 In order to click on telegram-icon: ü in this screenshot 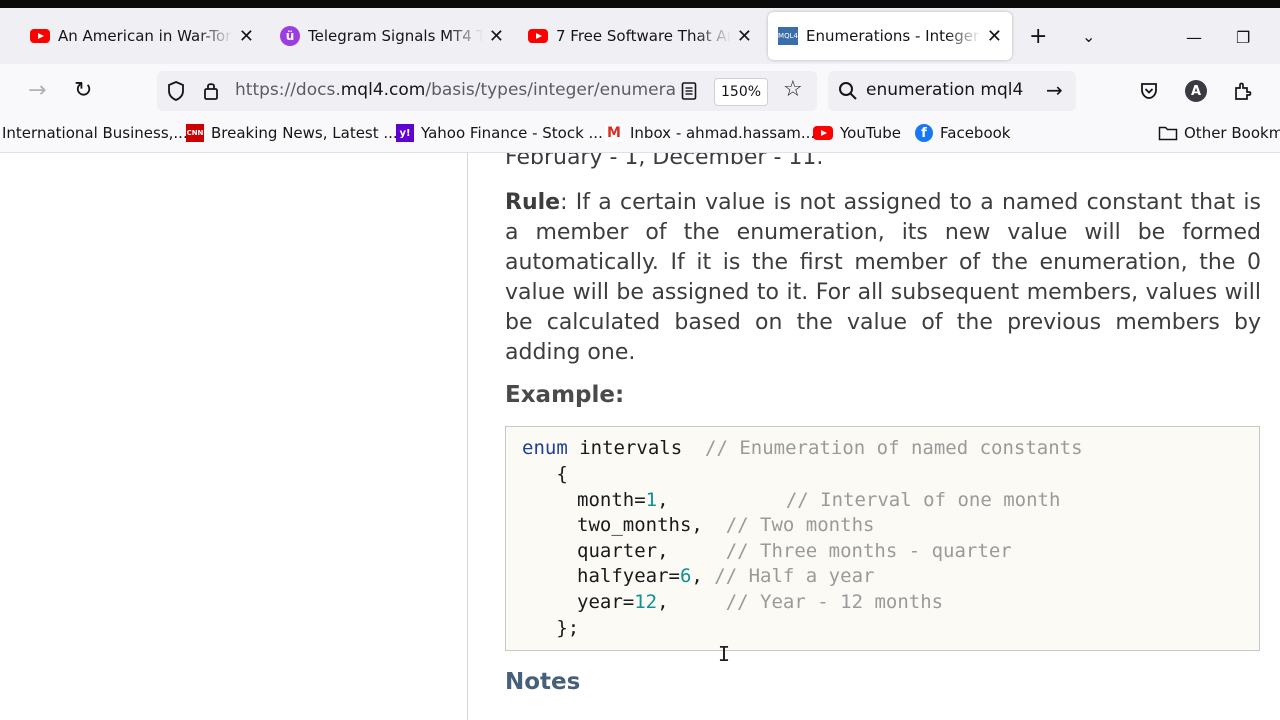, I will do `click(290, 36)`.